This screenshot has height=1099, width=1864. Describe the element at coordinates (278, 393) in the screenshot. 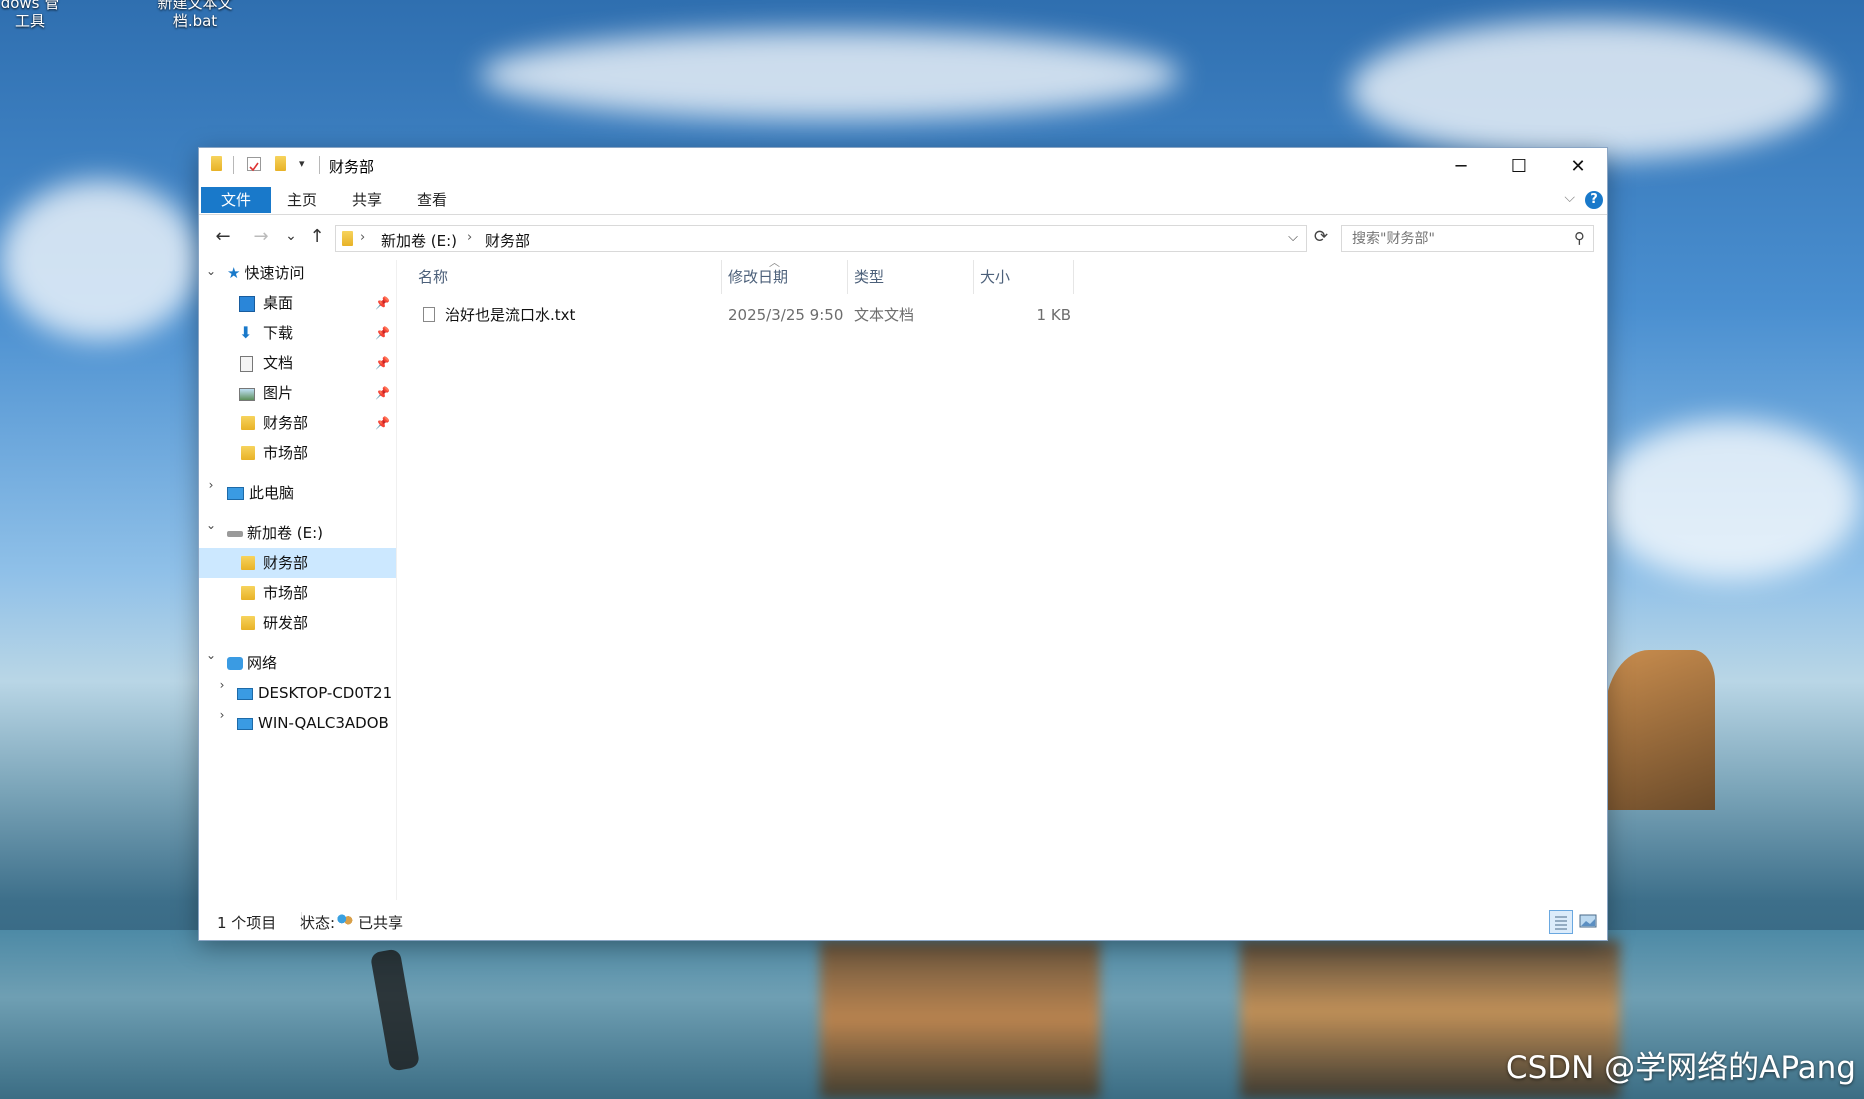

I see `sidebar-item-label: 图片` at that location.